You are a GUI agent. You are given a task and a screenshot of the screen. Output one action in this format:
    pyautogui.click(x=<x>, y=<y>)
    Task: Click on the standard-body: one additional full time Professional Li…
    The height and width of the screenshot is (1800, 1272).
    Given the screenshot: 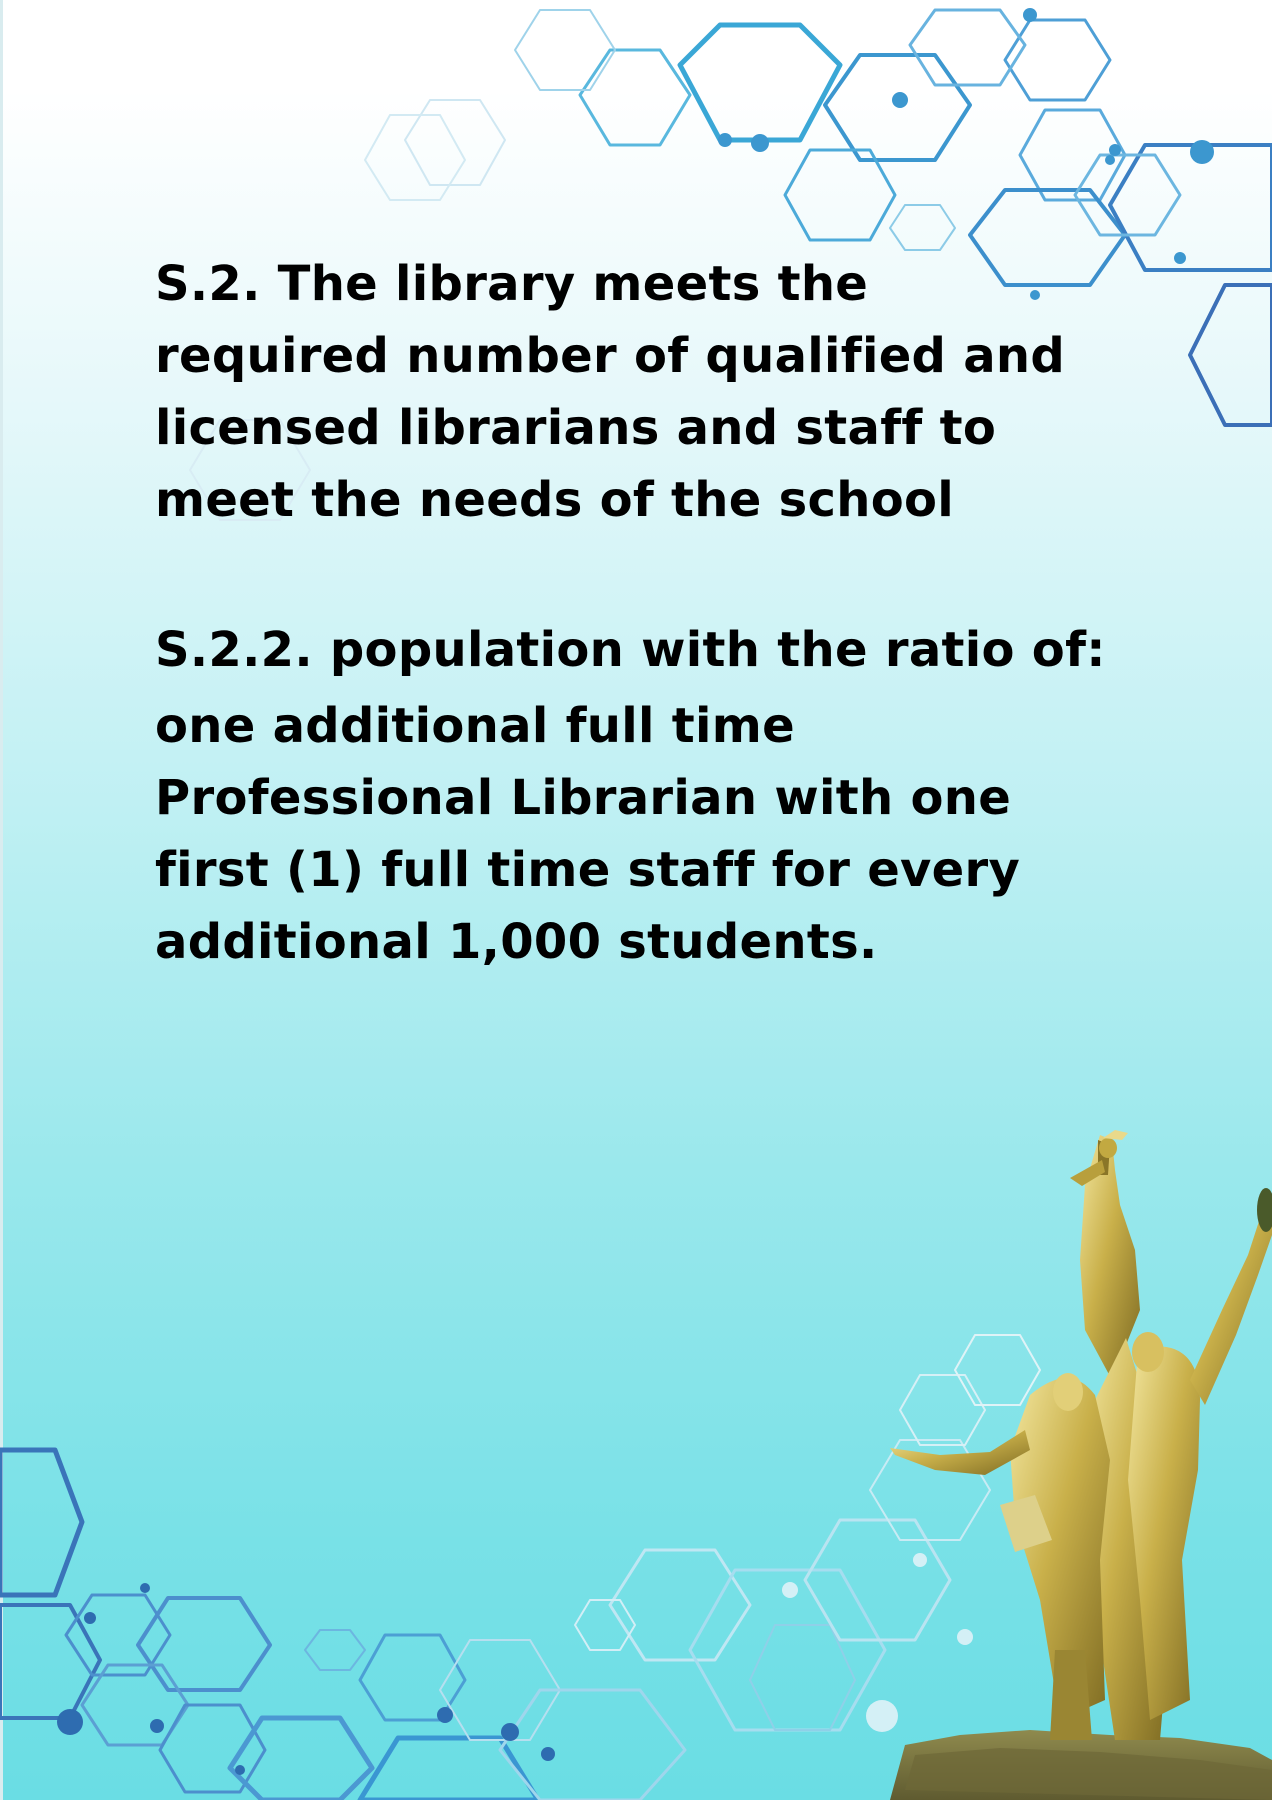 What is the action you would take?
    pyautogui.click(x=588, y=834)
    